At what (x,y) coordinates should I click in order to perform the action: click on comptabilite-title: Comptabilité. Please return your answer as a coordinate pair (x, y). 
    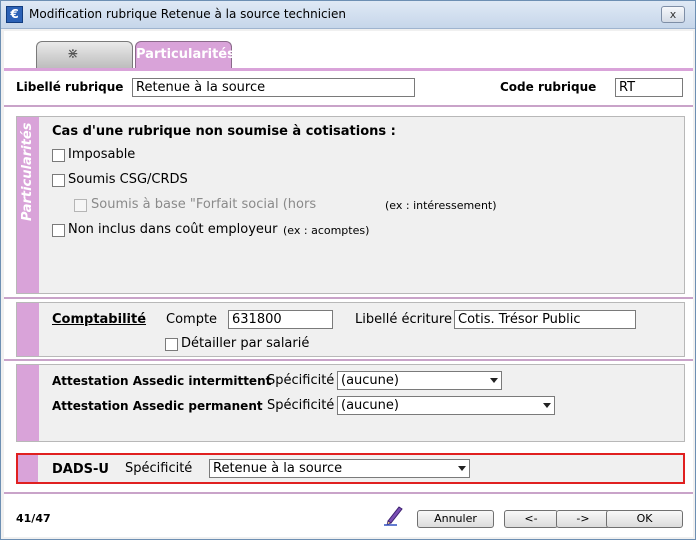
    Looking at the image, I should click on (99, 319).